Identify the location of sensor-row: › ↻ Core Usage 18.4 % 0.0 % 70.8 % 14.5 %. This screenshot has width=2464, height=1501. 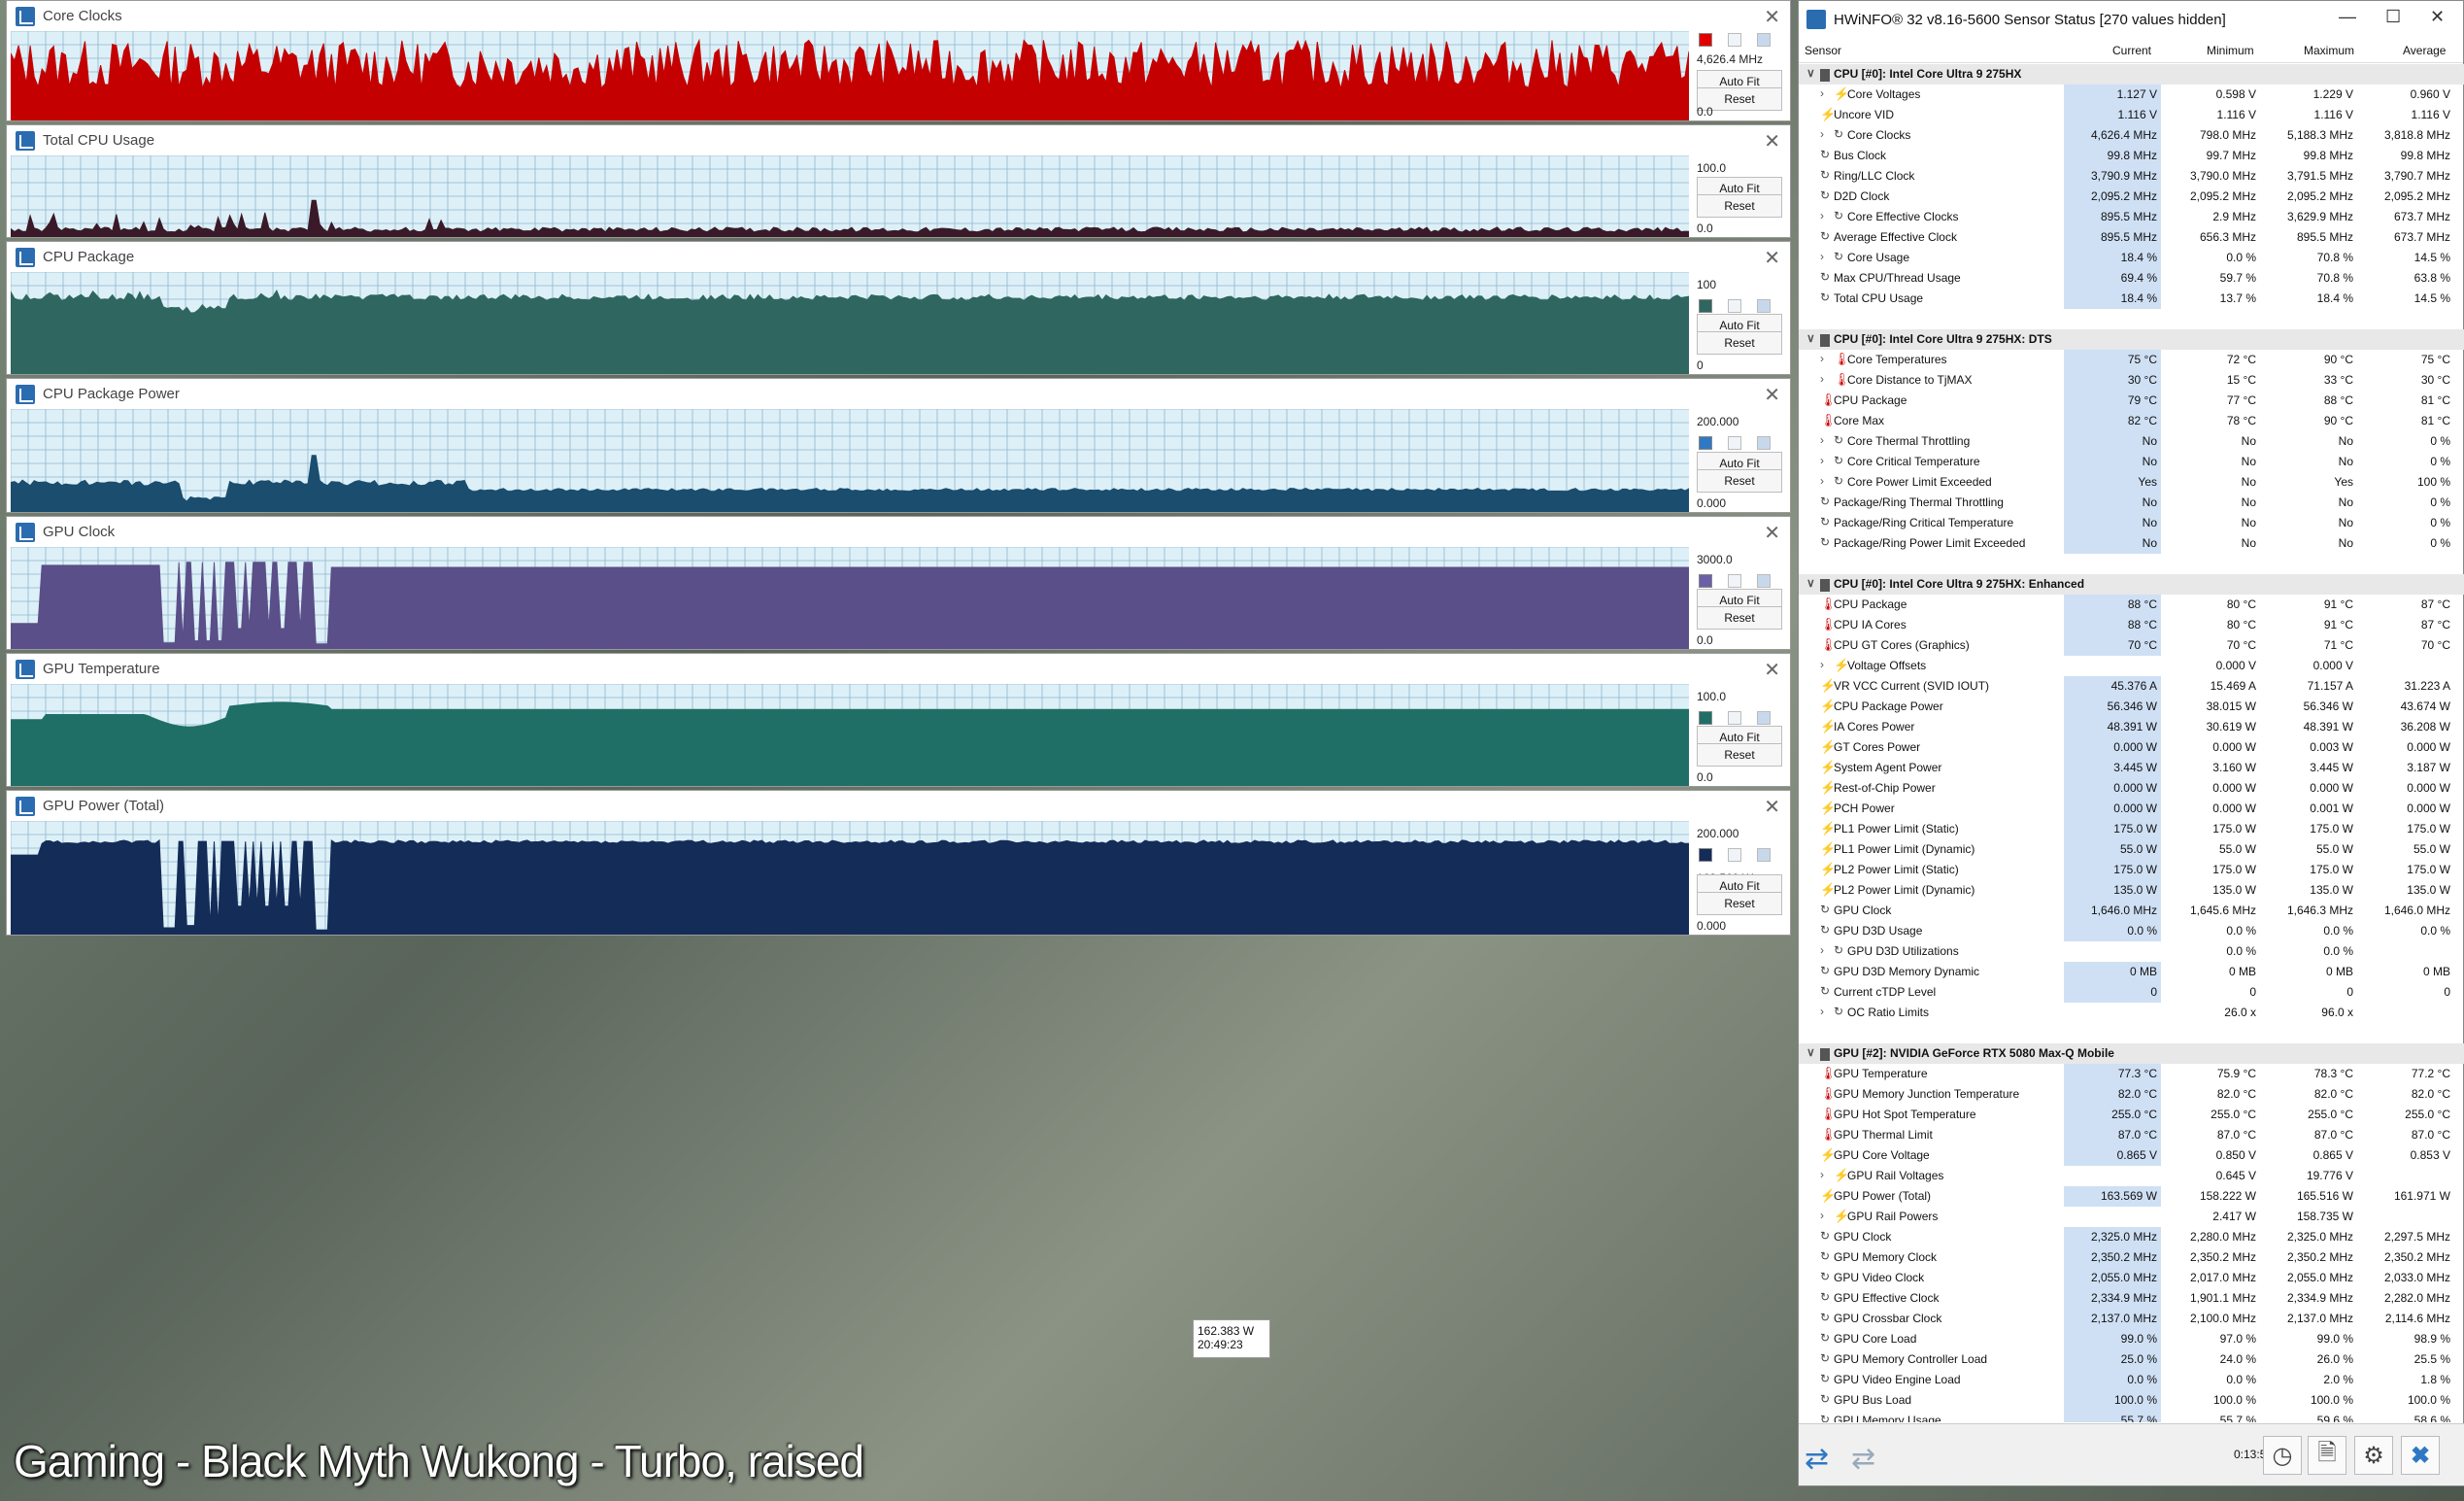
(2131, 258).